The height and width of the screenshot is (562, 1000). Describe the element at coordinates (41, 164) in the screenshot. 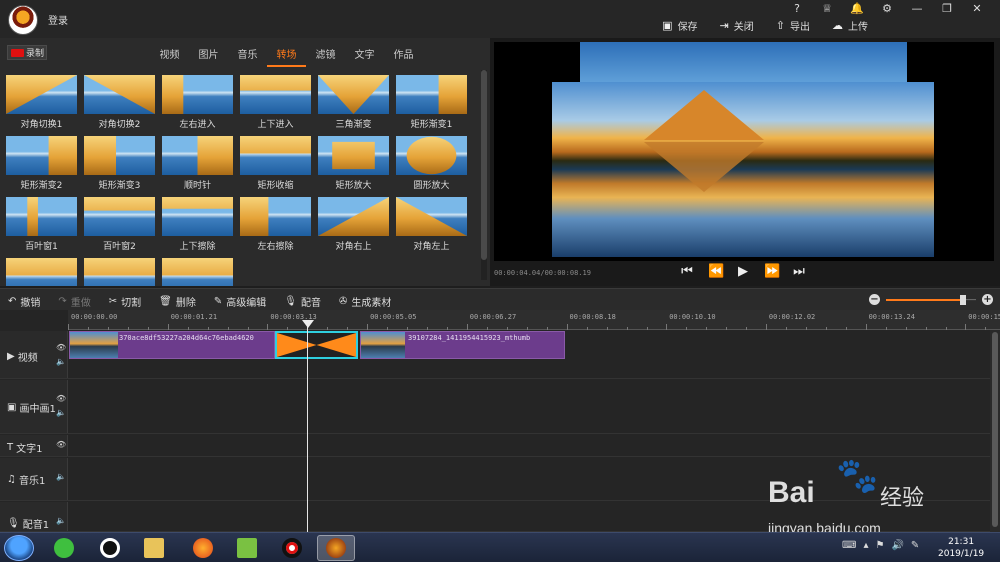

I see `transition-item: 矩形渐变2` at that location.